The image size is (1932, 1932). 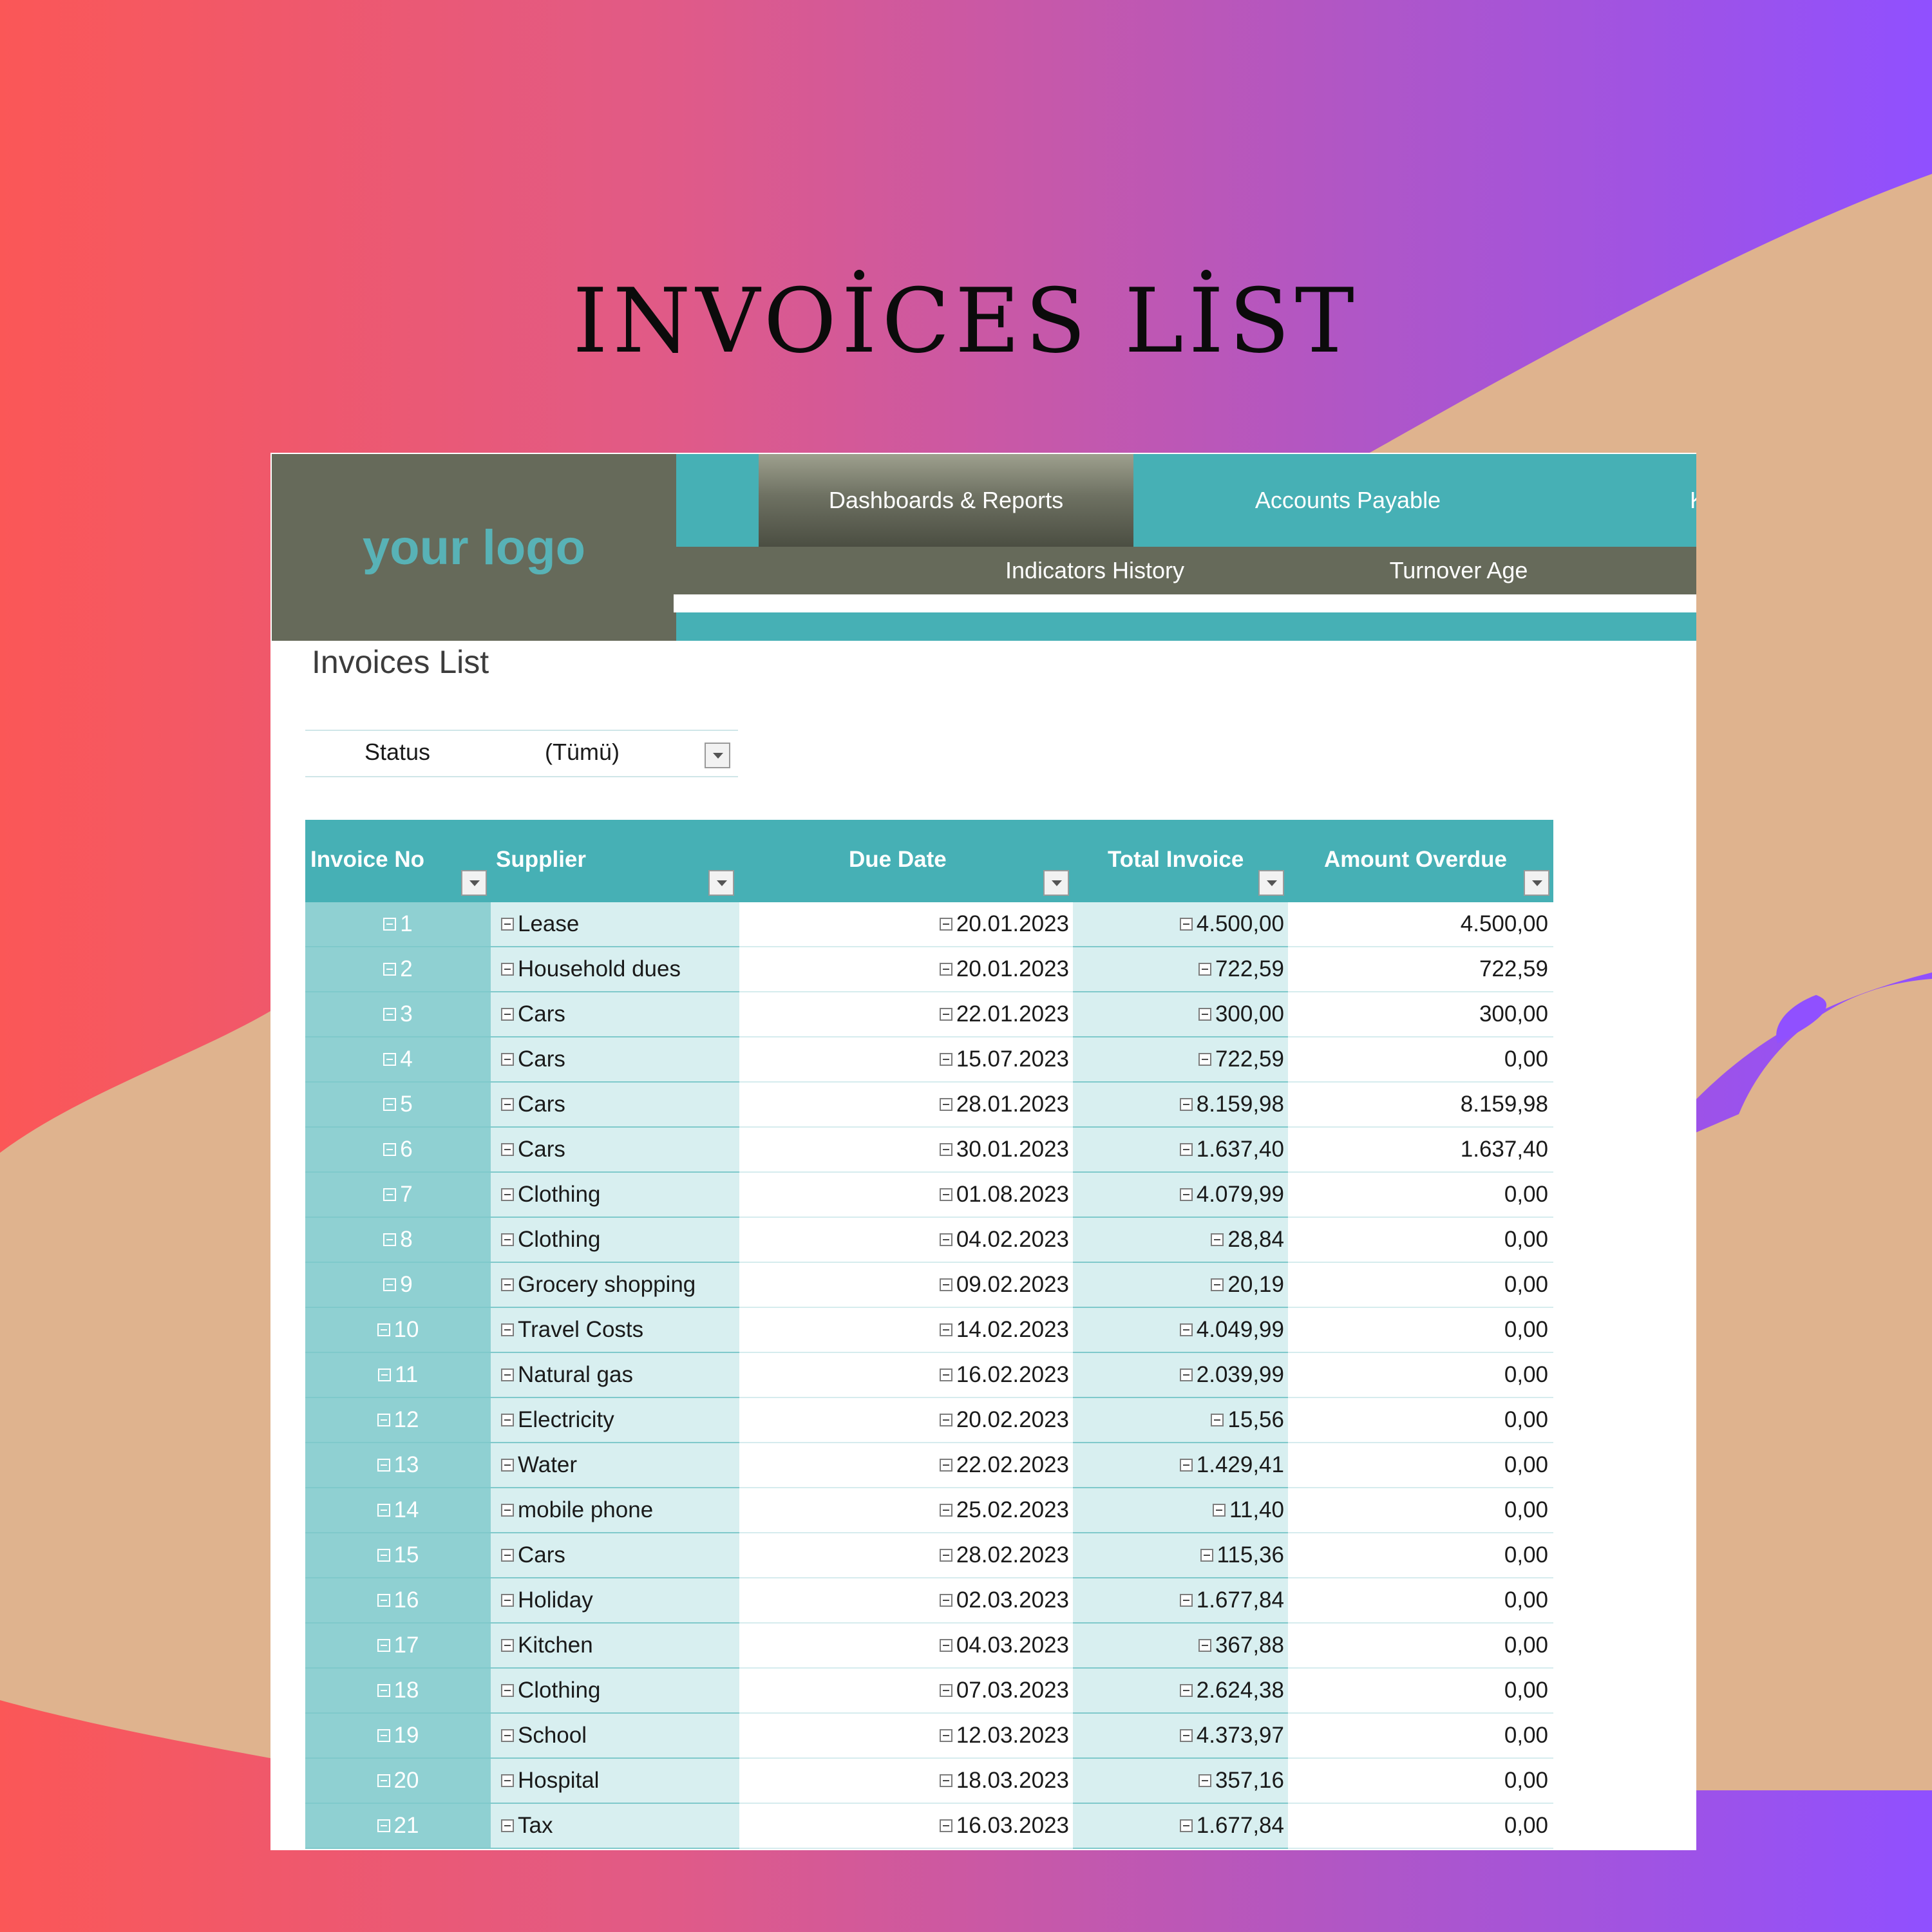 I want to click on cell-invoice-no: 19, so click(x=398, y=1737).